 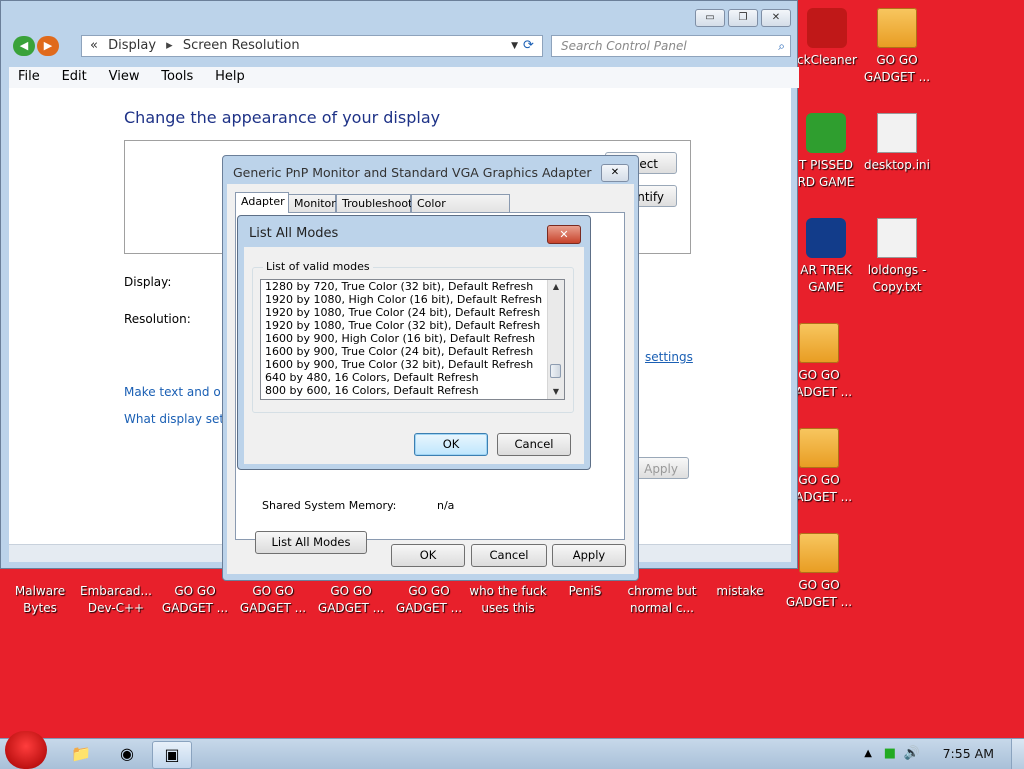 I want to click on address-bar: « Display ▸ Screen Resolution ▼ ⟳, so click(x=312, y=46).